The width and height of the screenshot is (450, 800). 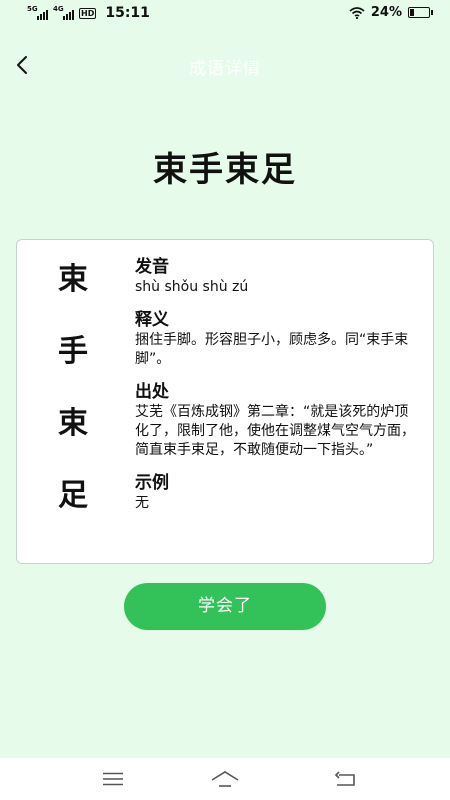 I want to click on battery-icon, so click(x=420, y=12).